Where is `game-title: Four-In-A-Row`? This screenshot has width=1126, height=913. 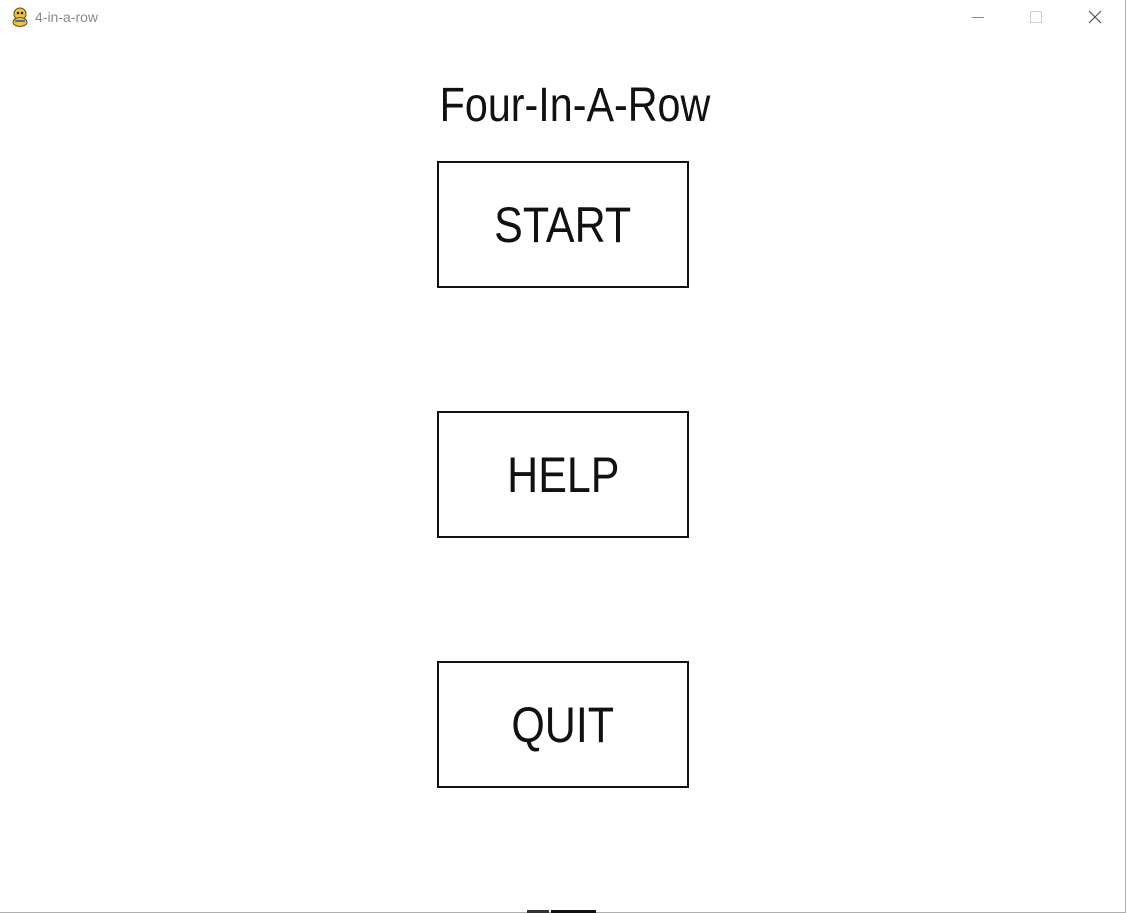
game-title: Four-In-A-Row is located at coordinates (575, 105).